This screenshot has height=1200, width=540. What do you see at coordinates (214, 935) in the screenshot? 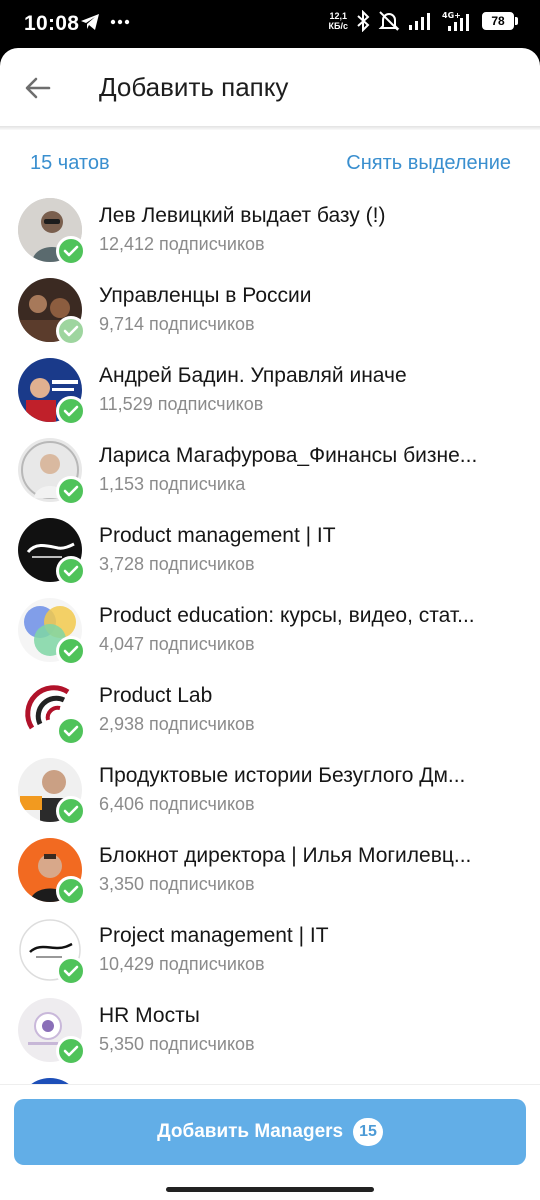
I see `chat-title: Project management | IT` at bounding box center [214, 935].